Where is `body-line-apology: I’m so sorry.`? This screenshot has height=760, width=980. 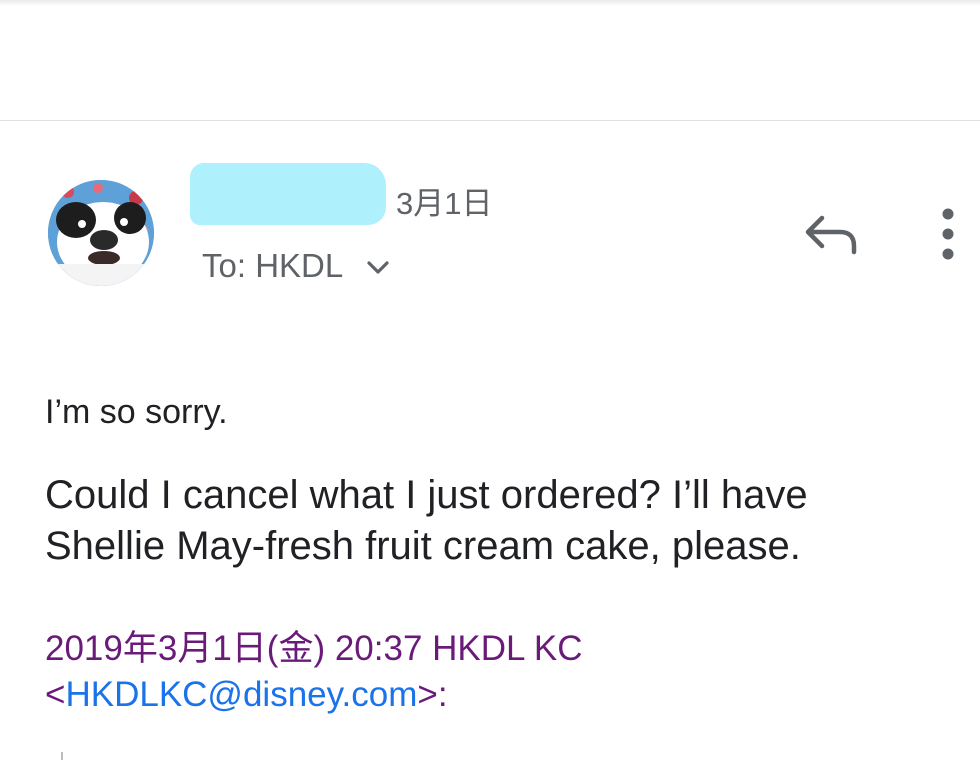
body-line-apology: I’m so sorry. is located at coordinates (136, 412).